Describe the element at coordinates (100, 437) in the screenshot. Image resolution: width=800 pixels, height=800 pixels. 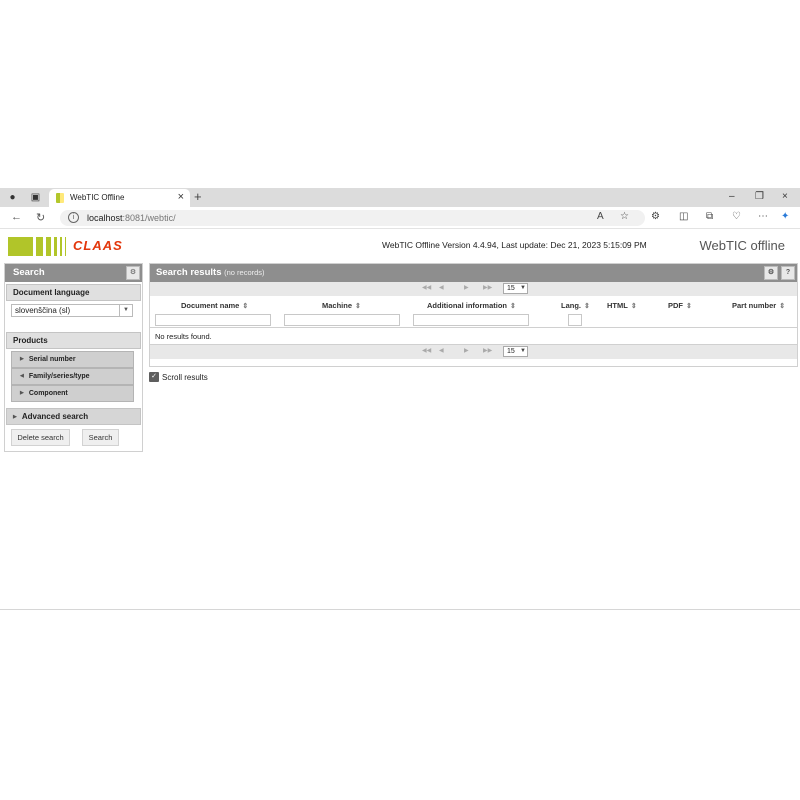
I see `search-button: Search` at that location.